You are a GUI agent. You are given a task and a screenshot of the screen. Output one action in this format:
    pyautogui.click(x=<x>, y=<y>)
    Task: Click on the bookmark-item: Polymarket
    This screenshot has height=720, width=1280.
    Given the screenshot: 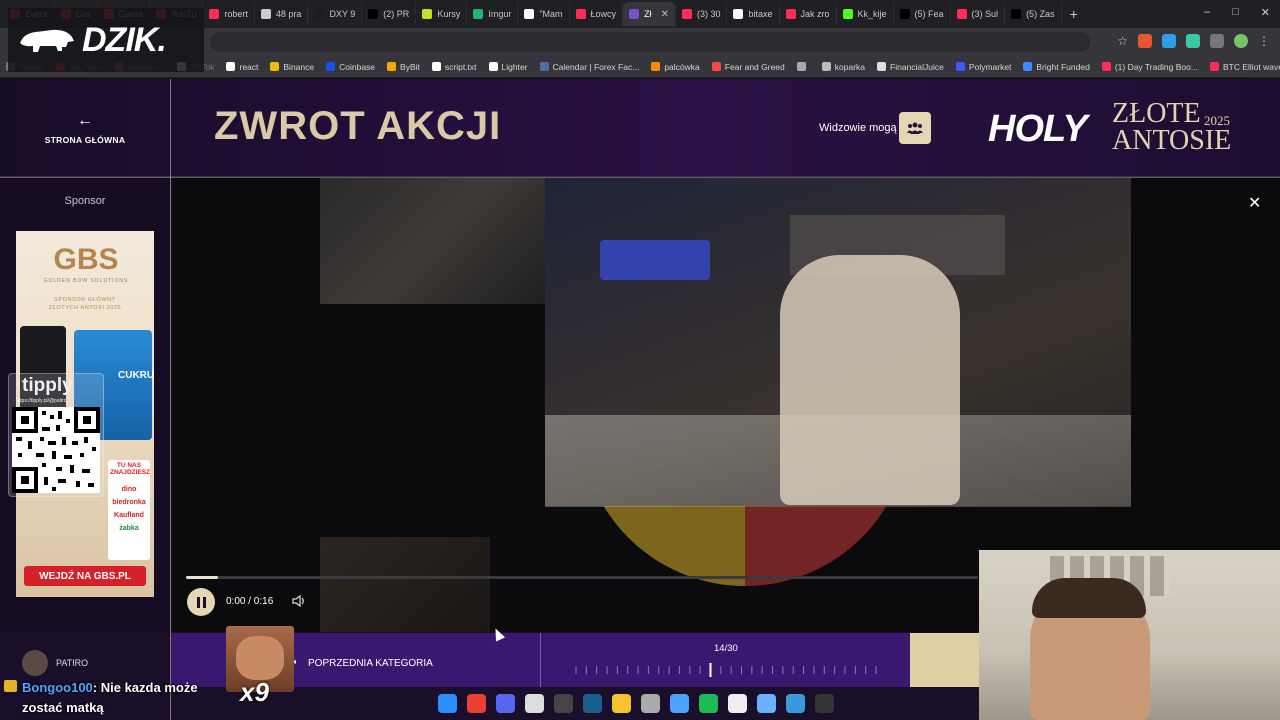 What is the action you would take?
    pyautogui.click(x=983, y=66)
    